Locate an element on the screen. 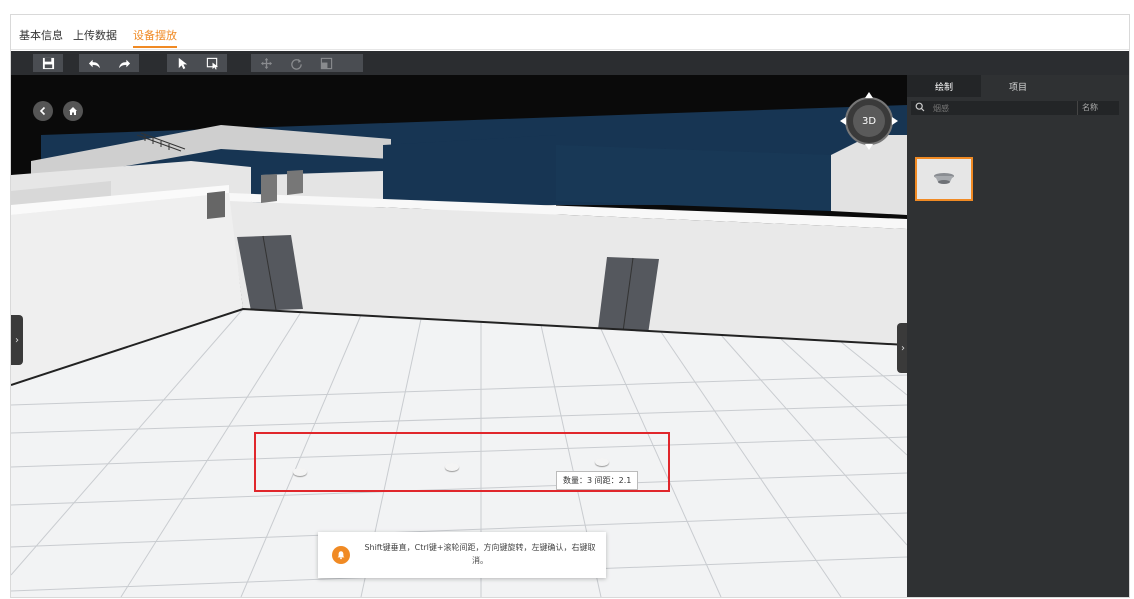 Image resolution: width=1134 pixels, height=599 pixels. tab-project: 项目 is located at coordinates (1018, 86).